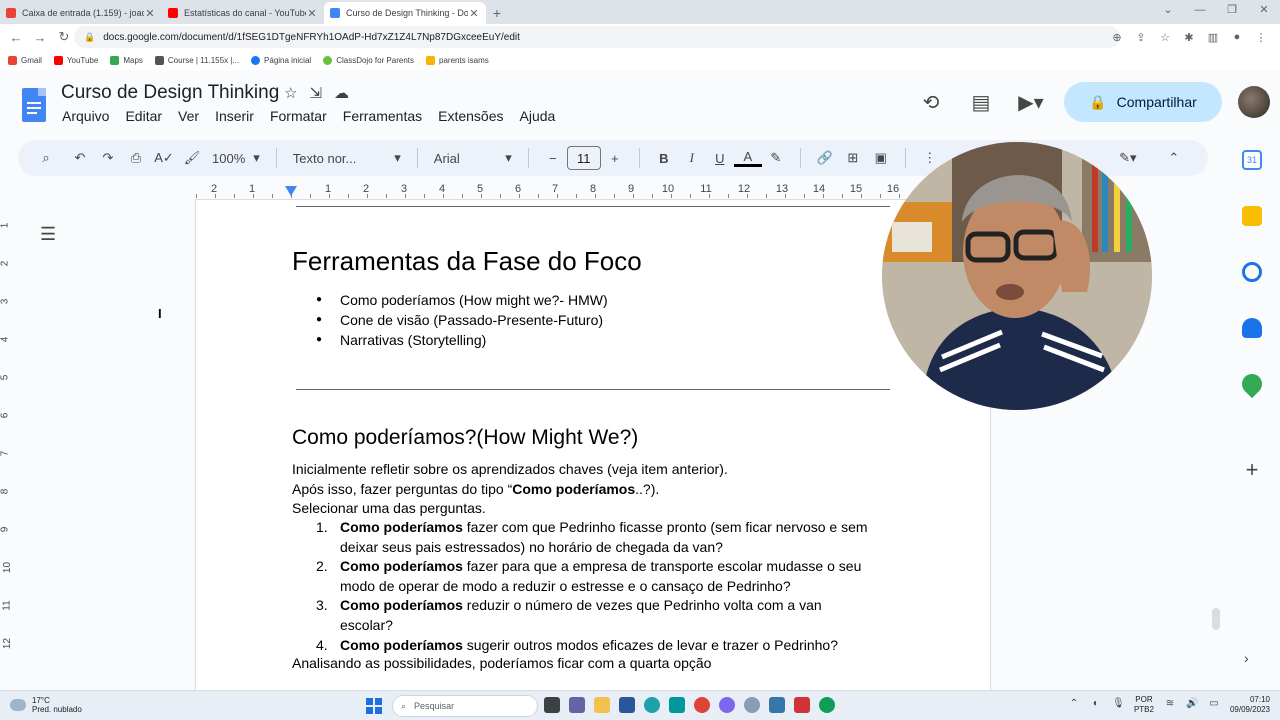 The height and width of the screenshot is (720, 1280). I want to click on windows-start-icon, so click(374, 706).